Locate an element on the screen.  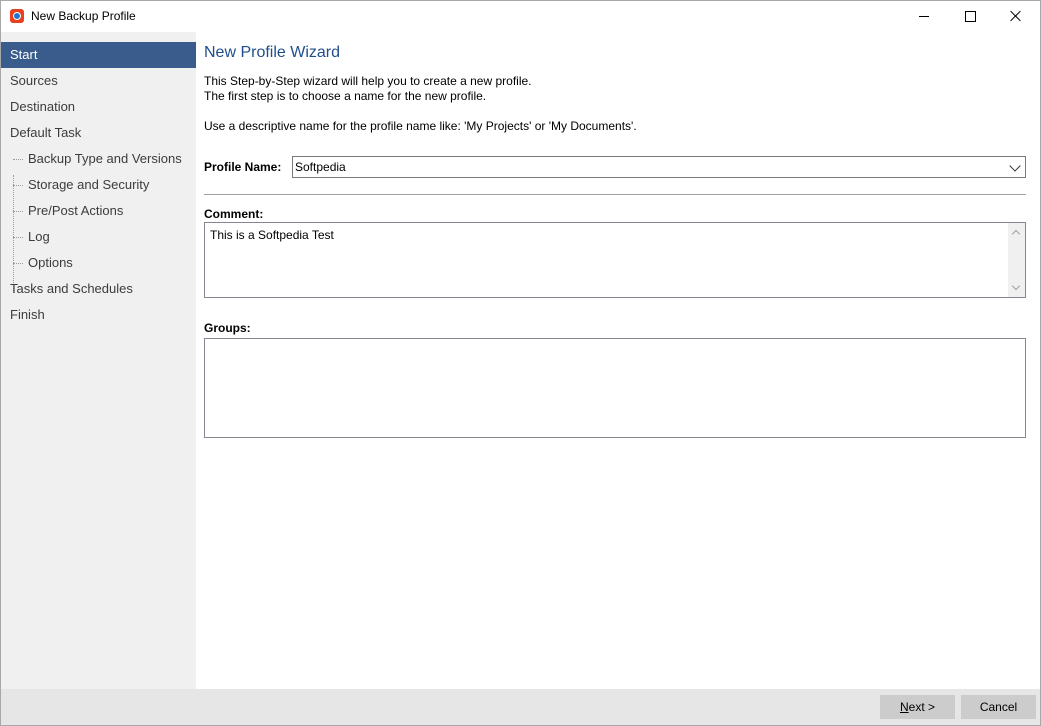
minimize-button is located at coordinates (924, 16).